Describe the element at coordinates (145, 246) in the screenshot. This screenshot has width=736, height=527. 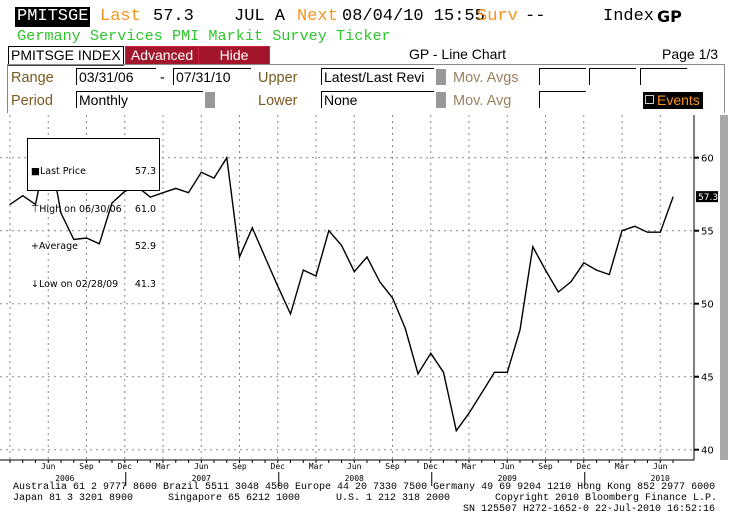
I see `legend-average-value: 52.9` at that location.